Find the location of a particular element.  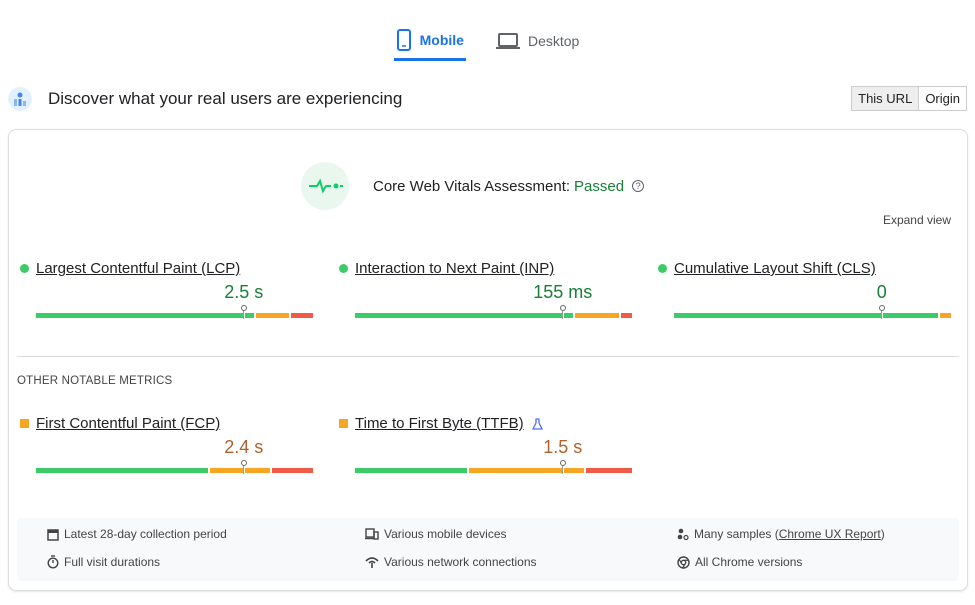

pulse-icon is located at coordinates (325, 186).